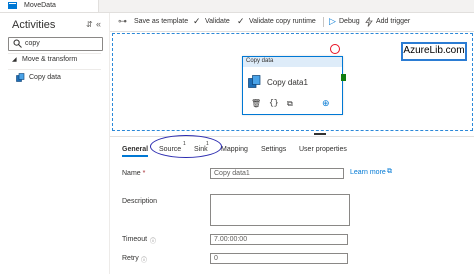  Describe the element at coordinates (61, 43) in the screenshot. I see `search-input` at that location.